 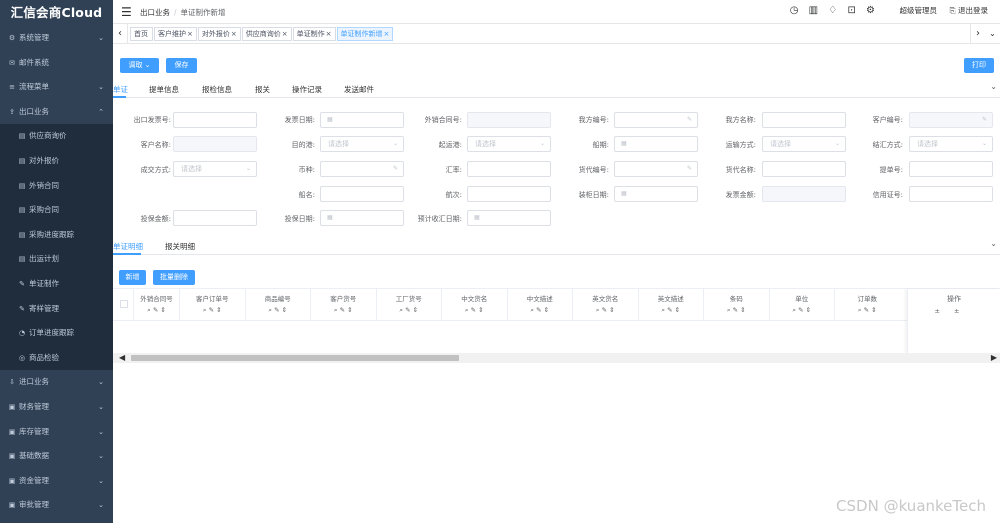 I want to click on tab-tag: 对外报价×, so click(x=219, y=34).